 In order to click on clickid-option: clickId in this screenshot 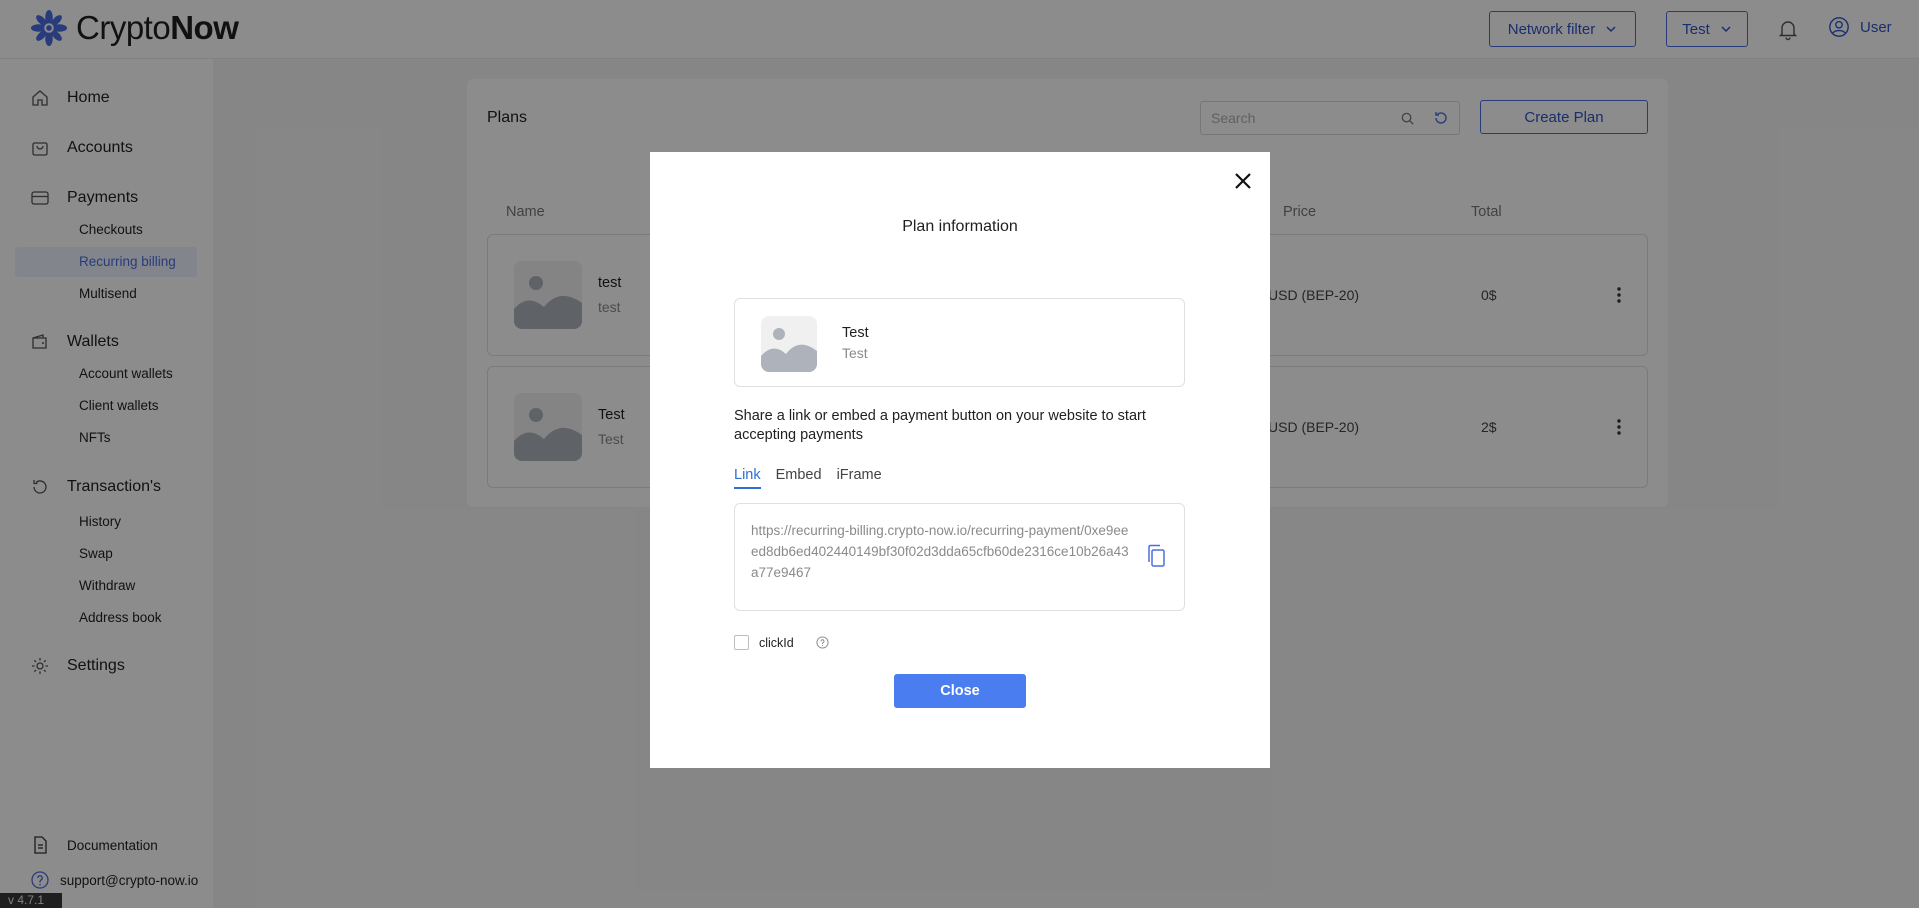, I will do `click(781, 642)`.